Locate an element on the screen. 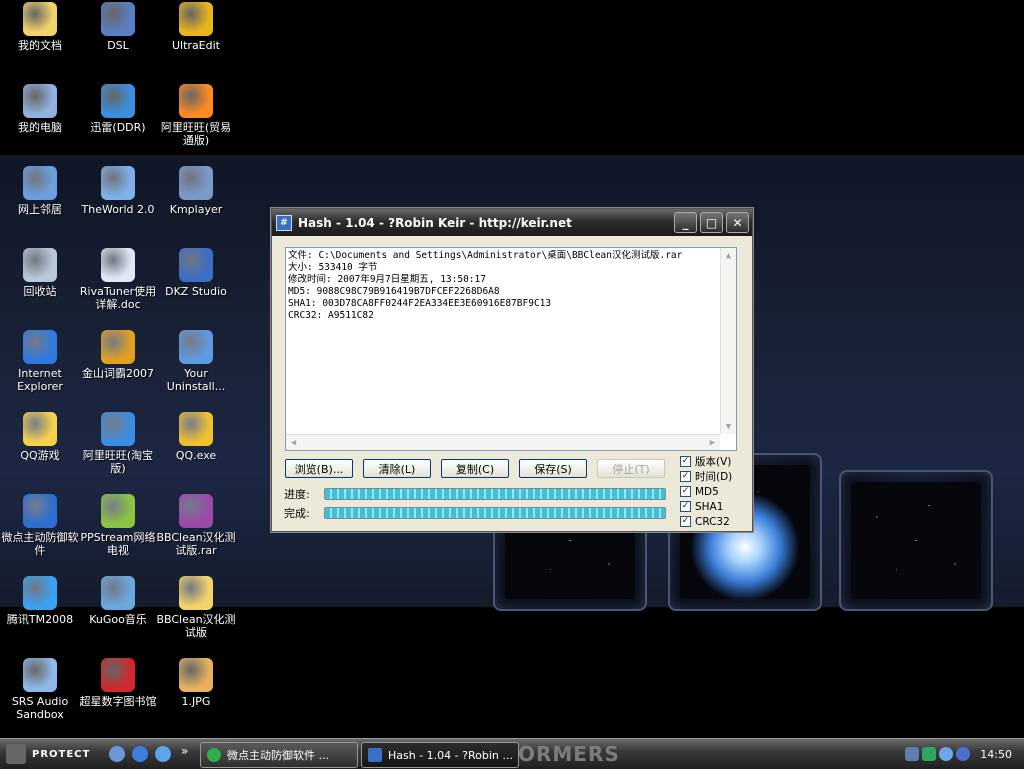 This screenshot has width=1024, height=769. desktop-icon: DSL is located at coordinates (118, 27).